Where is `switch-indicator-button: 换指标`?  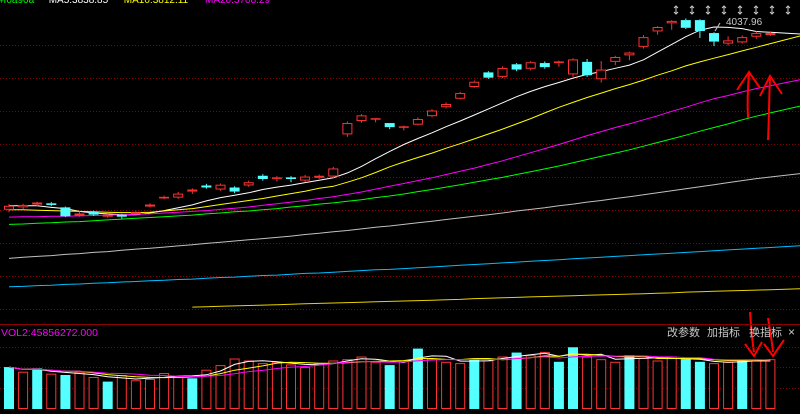 switch-indicator-button: 换指标 is located at coordinates (765, 332).